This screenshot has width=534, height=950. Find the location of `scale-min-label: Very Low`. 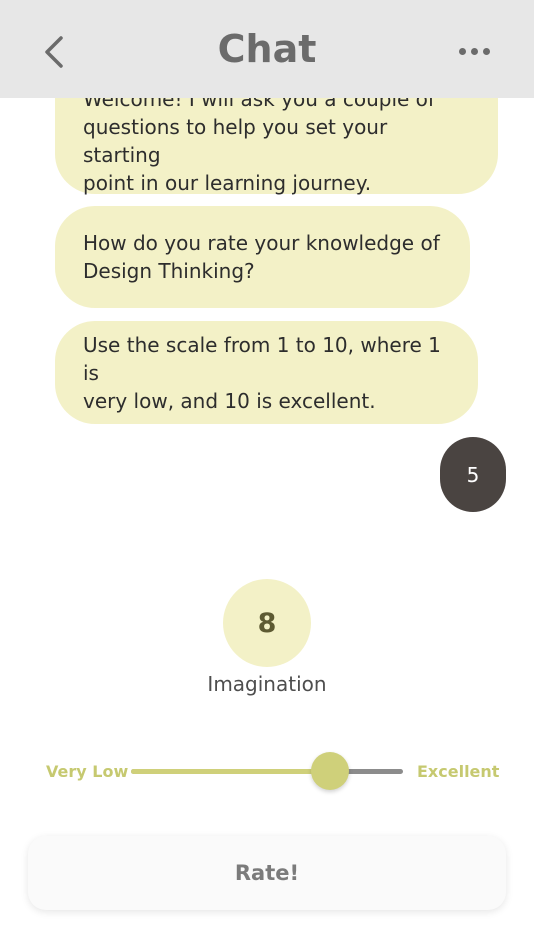

scale-min-label: Very Low is located at coordinates (87, 771).